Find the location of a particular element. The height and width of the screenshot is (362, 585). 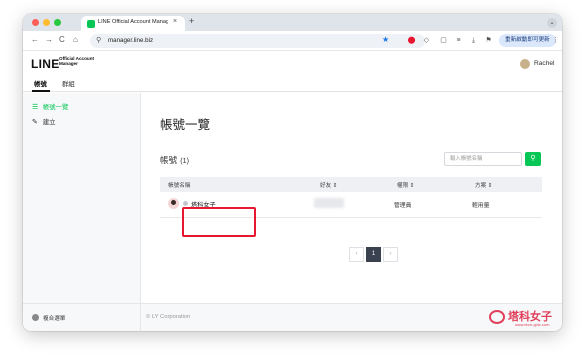

cast-icon: ▢ is located at coordinates (443, 40).